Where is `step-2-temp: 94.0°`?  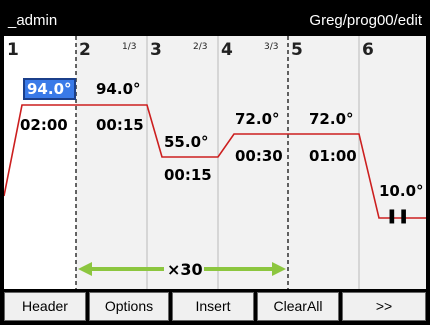
step-2-temp: 94.0° is located at coordinates (118, 89).